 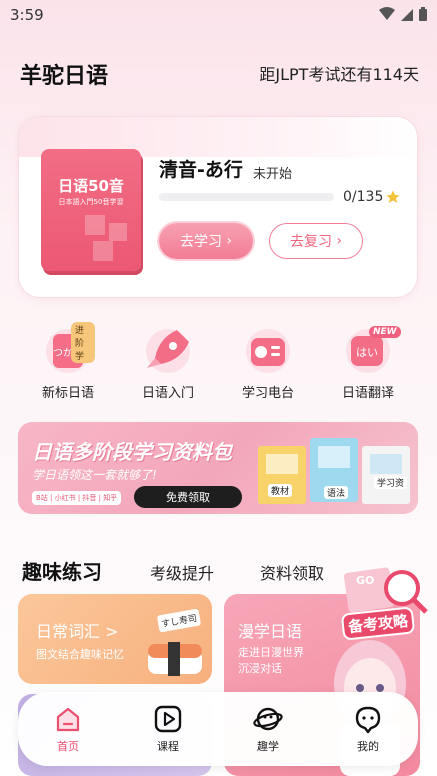 What do you see at coordinates (246, 197) in the screenshot?
I see `progress-bar` at bounding box center [246, 197].